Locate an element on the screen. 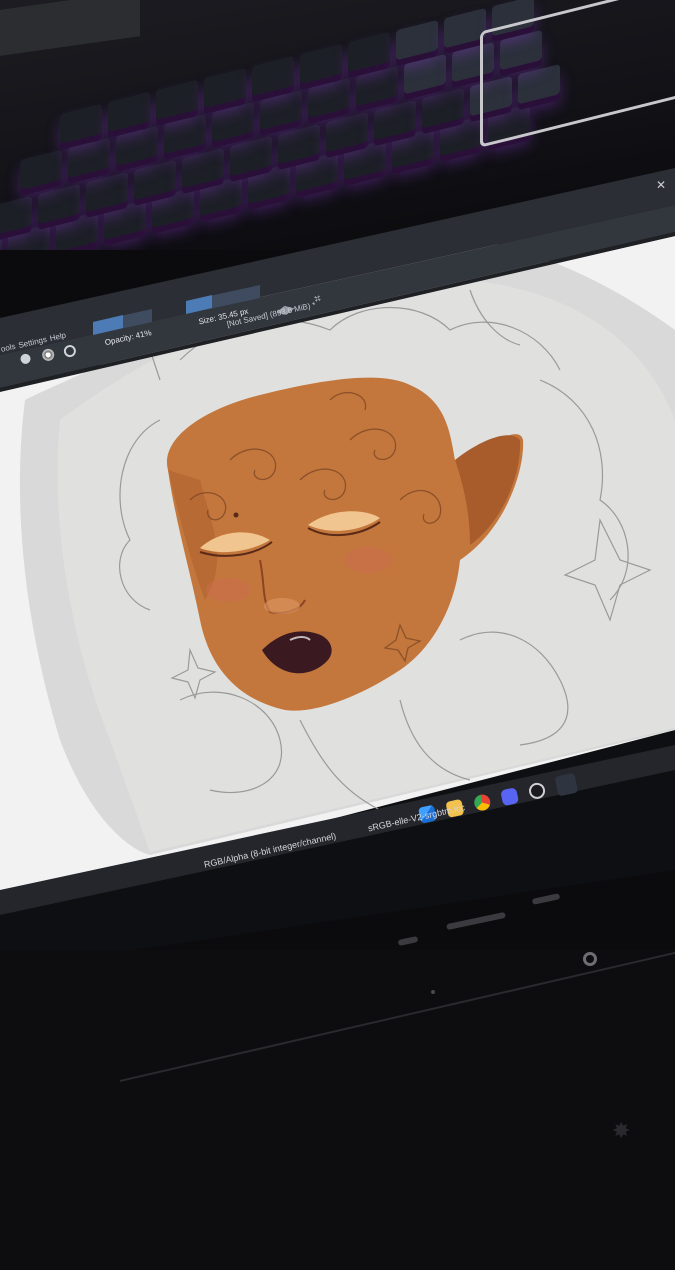  reload-icon is located at coordinates (70, 351).